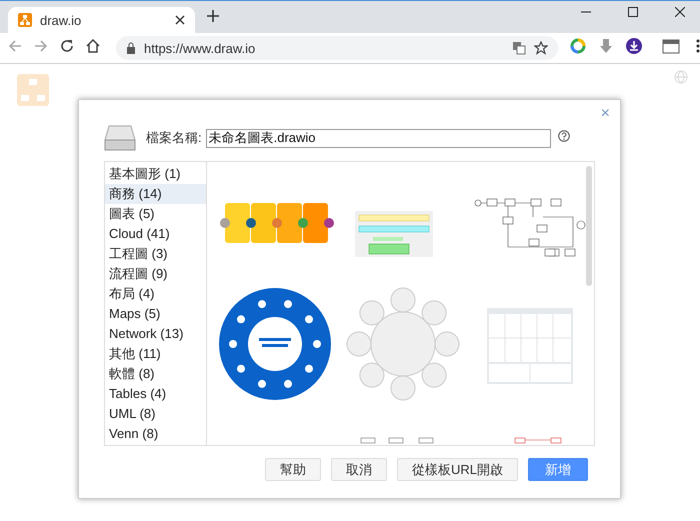 The width and height of the screenshot is (700, 521). Describe the element at coordinates (155, 194) in the screenshot. I see `category-item: 商務 (14)` at that location.